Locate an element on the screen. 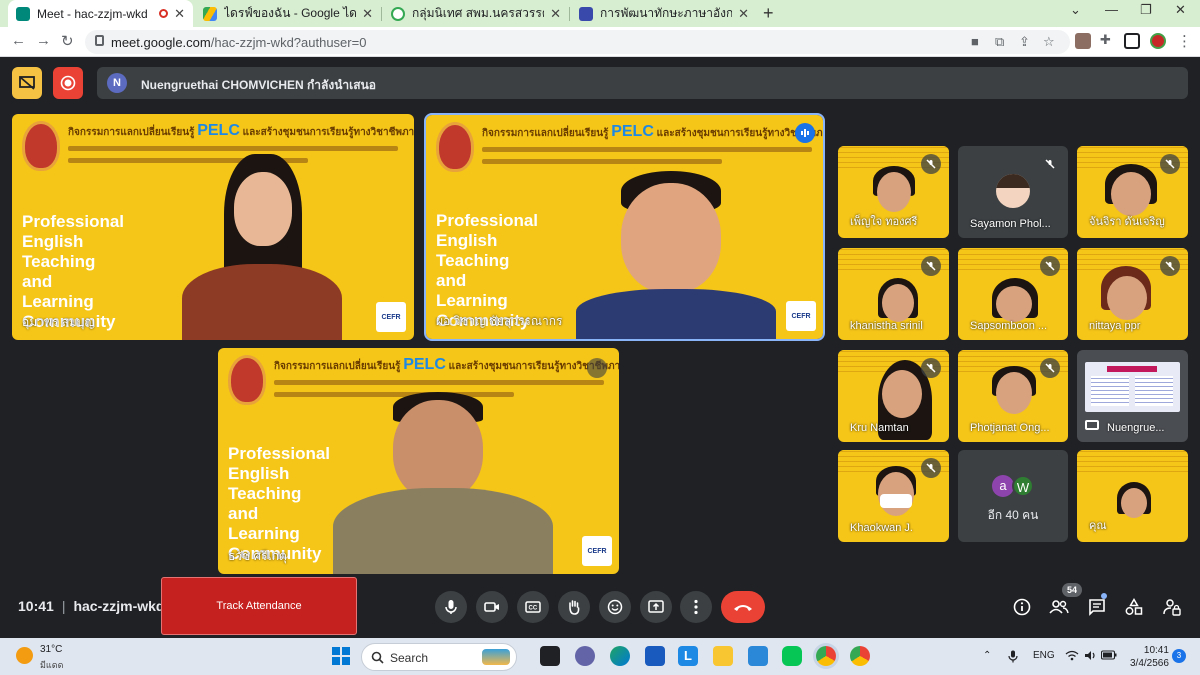  side-panel-icon is located at coordinates (1132, 41).